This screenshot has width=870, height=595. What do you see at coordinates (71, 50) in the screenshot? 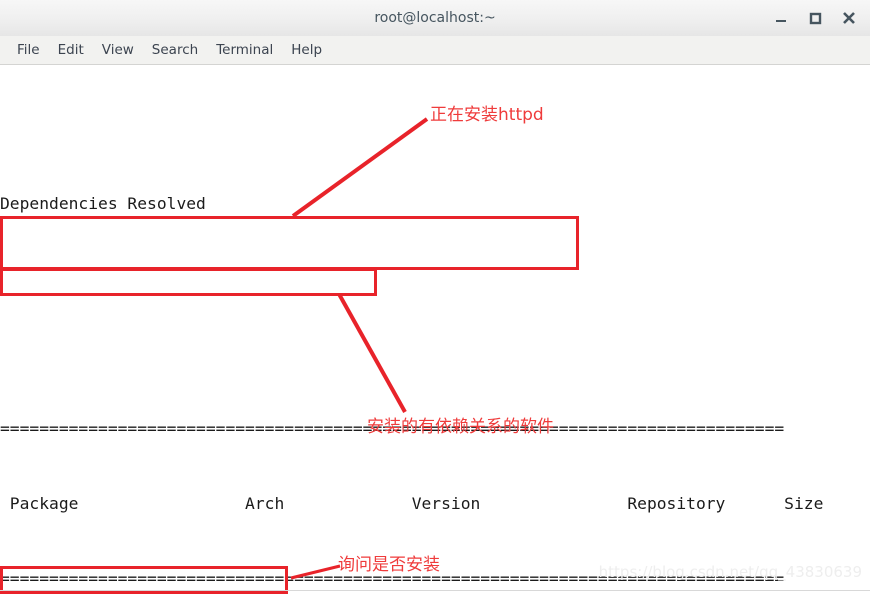
I see `menu-item-edit: Edit` at bounding box center [71, 50].